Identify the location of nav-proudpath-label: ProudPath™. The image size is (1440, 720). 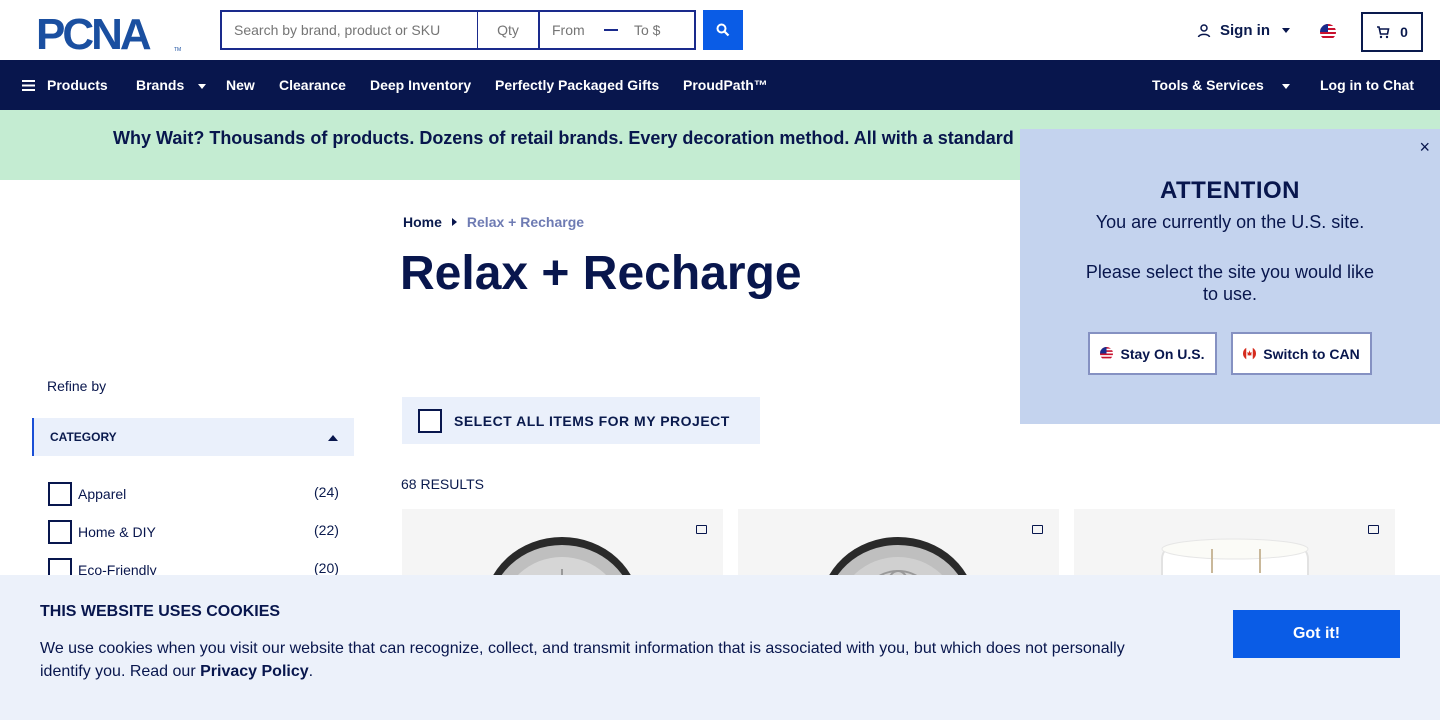
(725, 85).